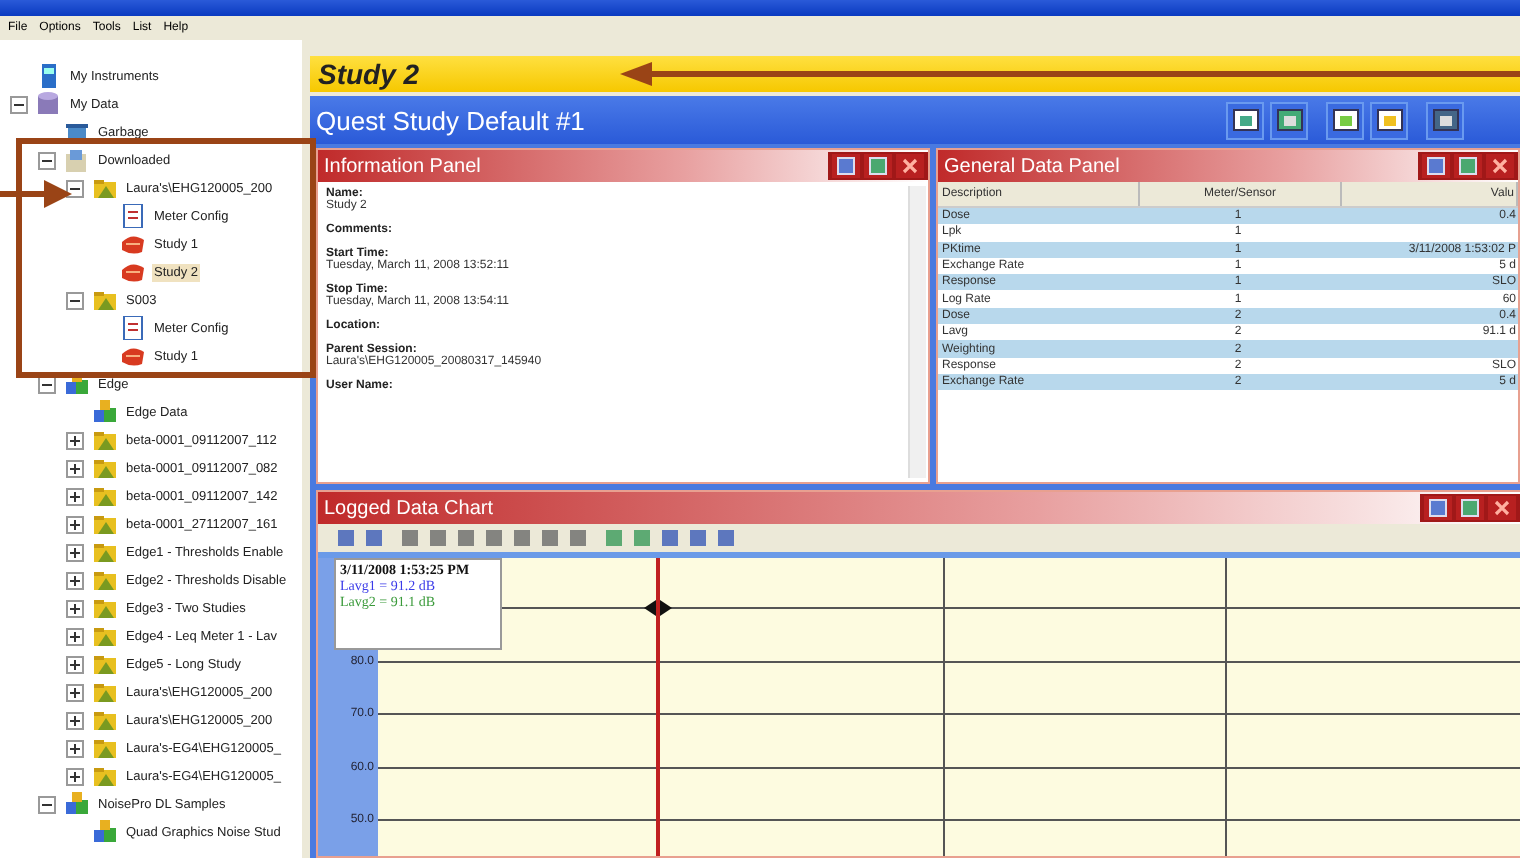 This screenshot has width=1520, height=858. Describe the element at coordinates (36, 194) in the screenshot. I see `annotation-arrow` at that location.